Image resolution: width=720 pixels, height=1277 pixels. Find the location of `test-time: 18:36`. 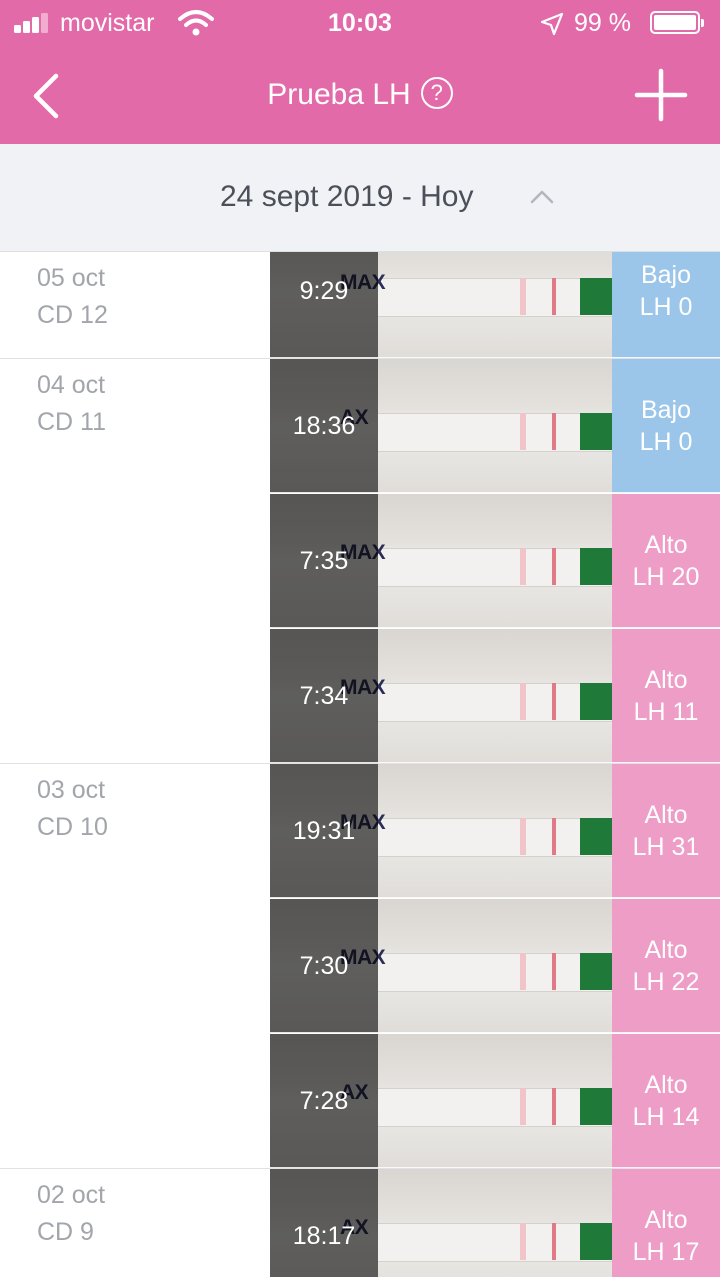

test-time: 18:36 is located at coordinates (324, 425).